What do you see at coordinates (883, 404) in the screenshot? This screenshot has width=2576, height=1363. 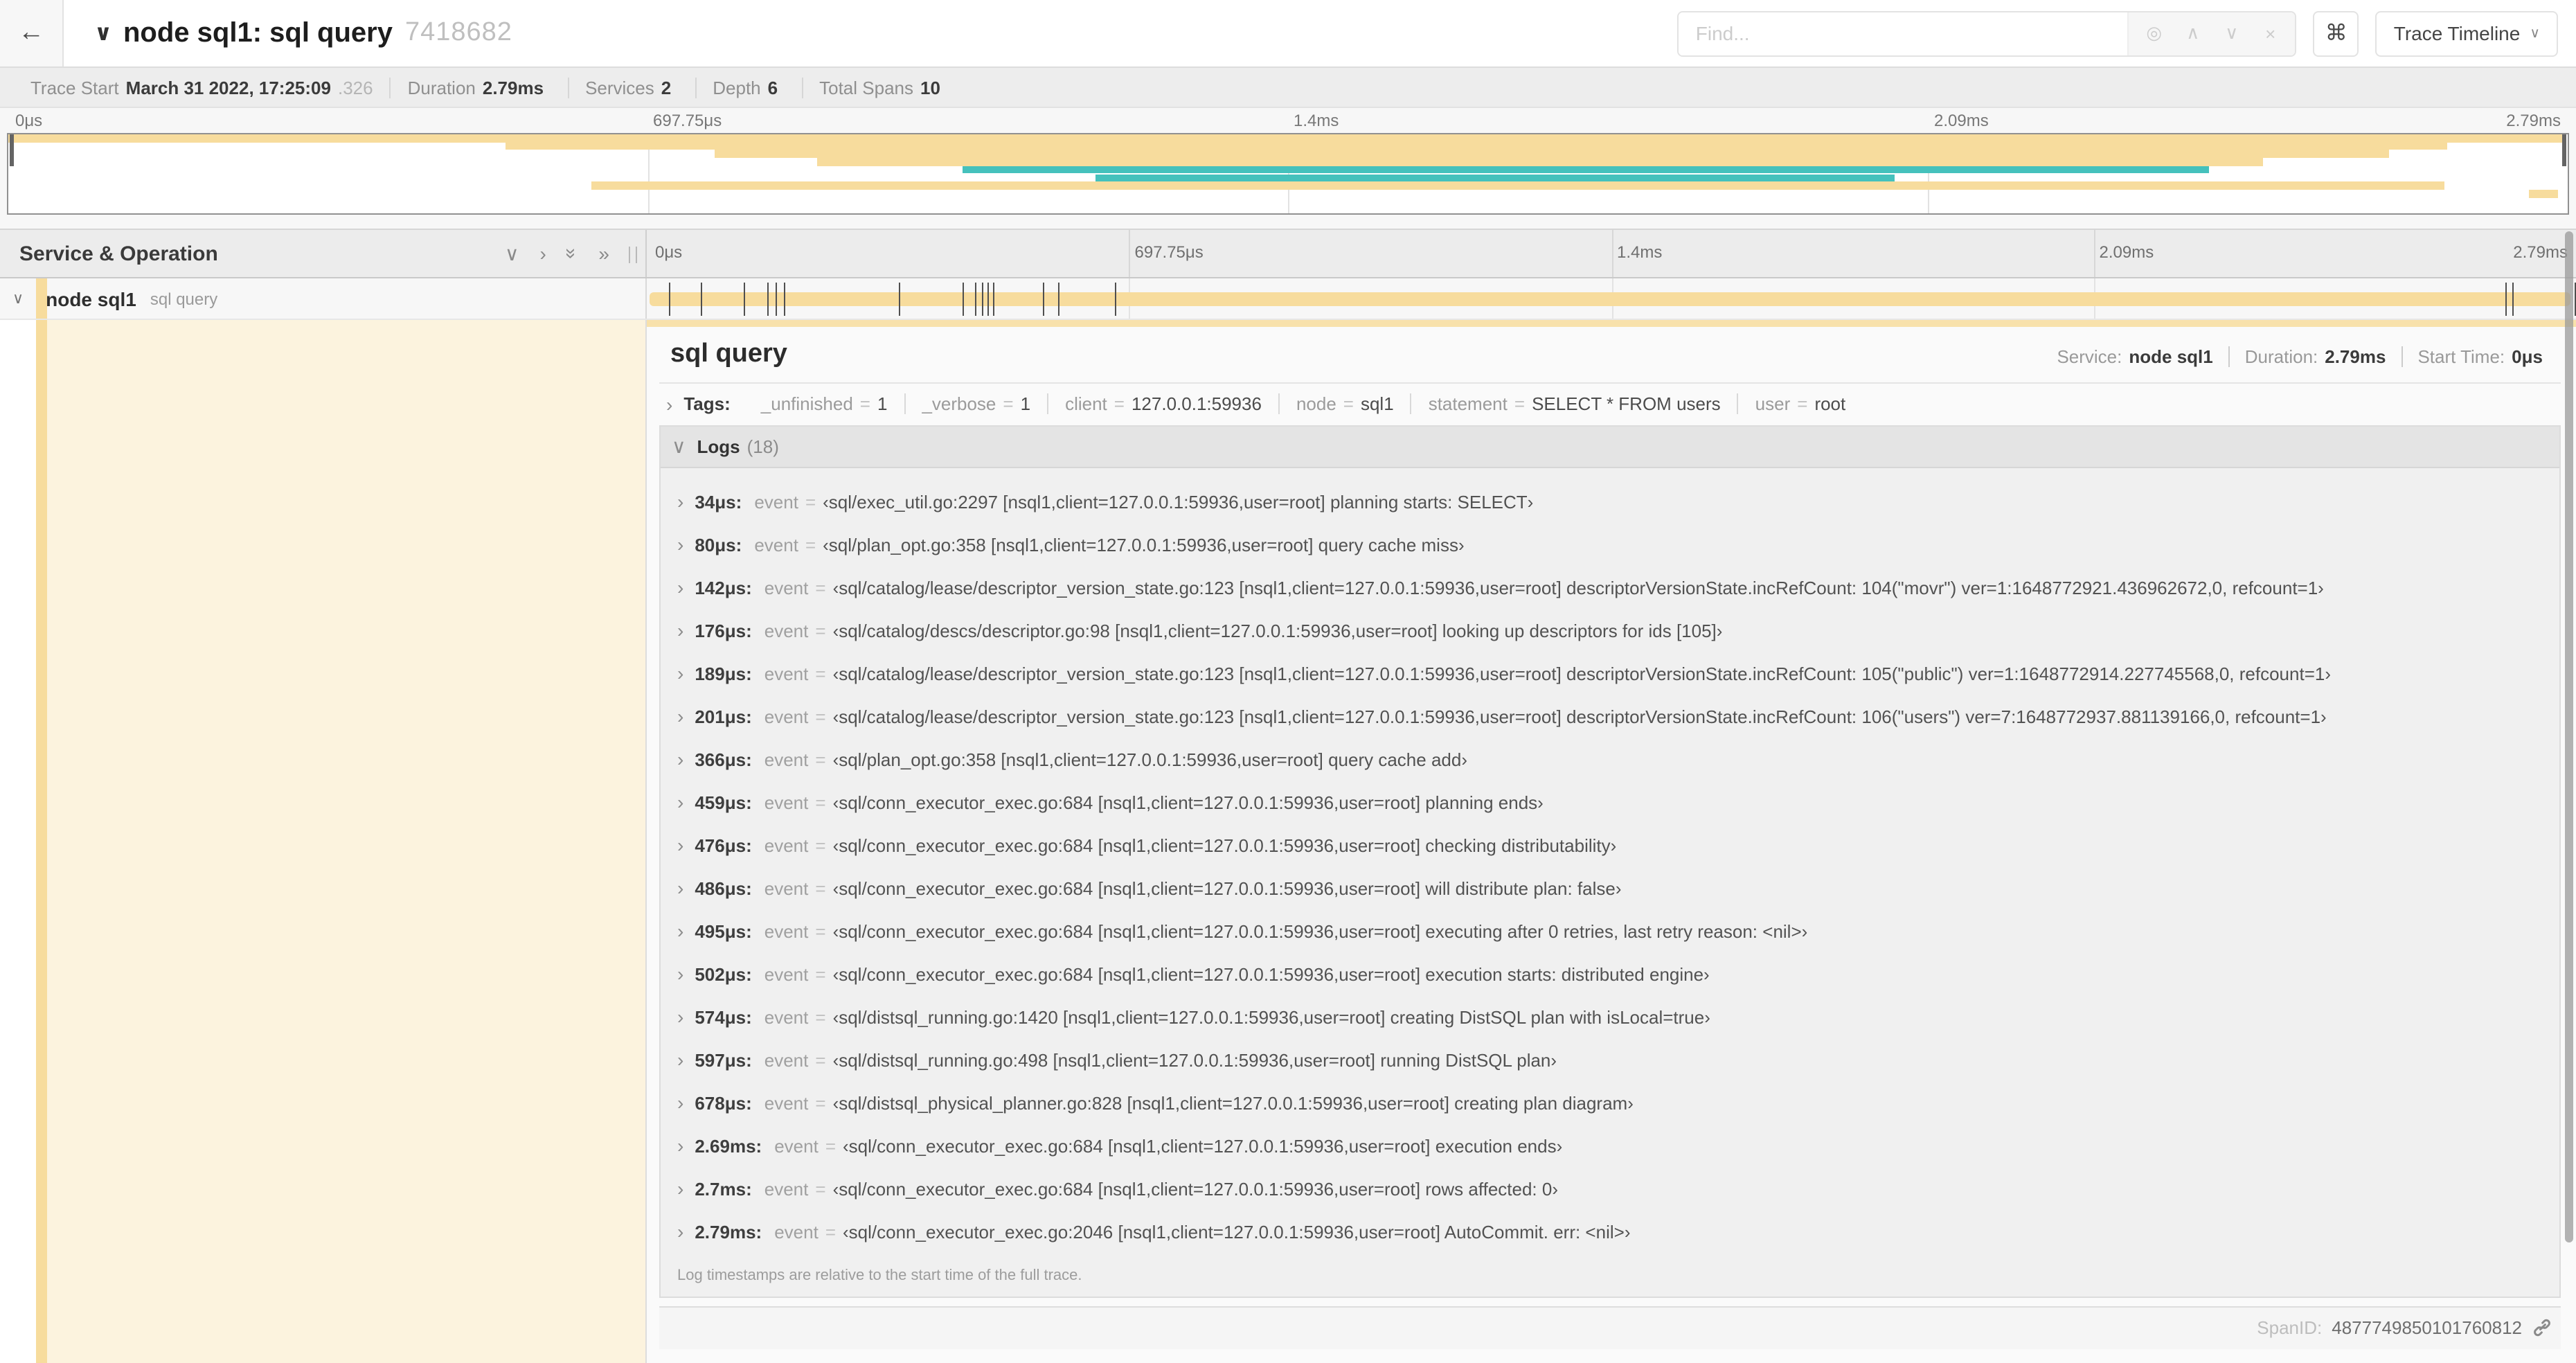 I see `tag-value: 1` at bounding box center [883, 404].